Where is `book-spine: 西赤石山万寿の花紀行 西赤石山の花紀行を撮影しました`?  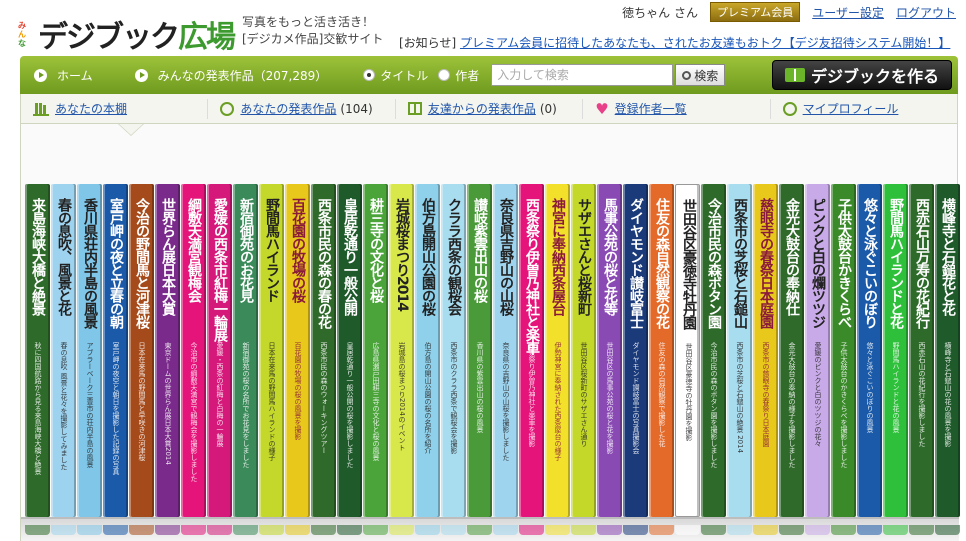 book-spine: 西赤石山万寿の花紀行 西赤石山の花紀行を撮影しました is located at coordinates (921, 350).